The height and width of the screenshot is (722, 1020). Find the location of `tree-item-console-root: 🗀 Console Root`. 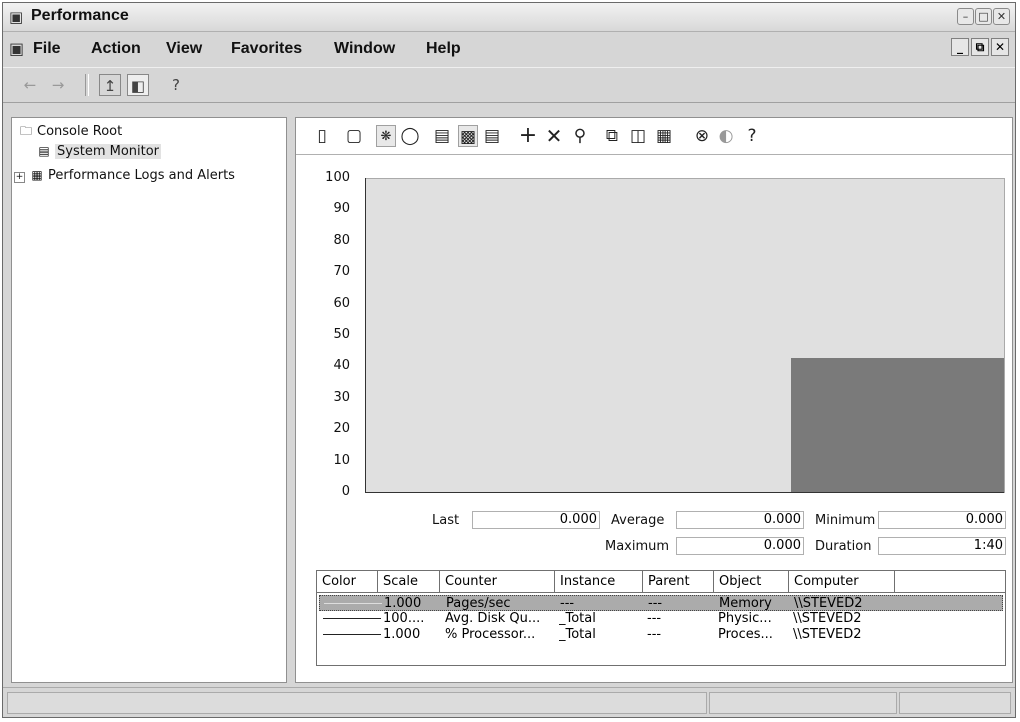

tree-item-console-root: 🗀 Console Root is located at coordinates (70, 132).